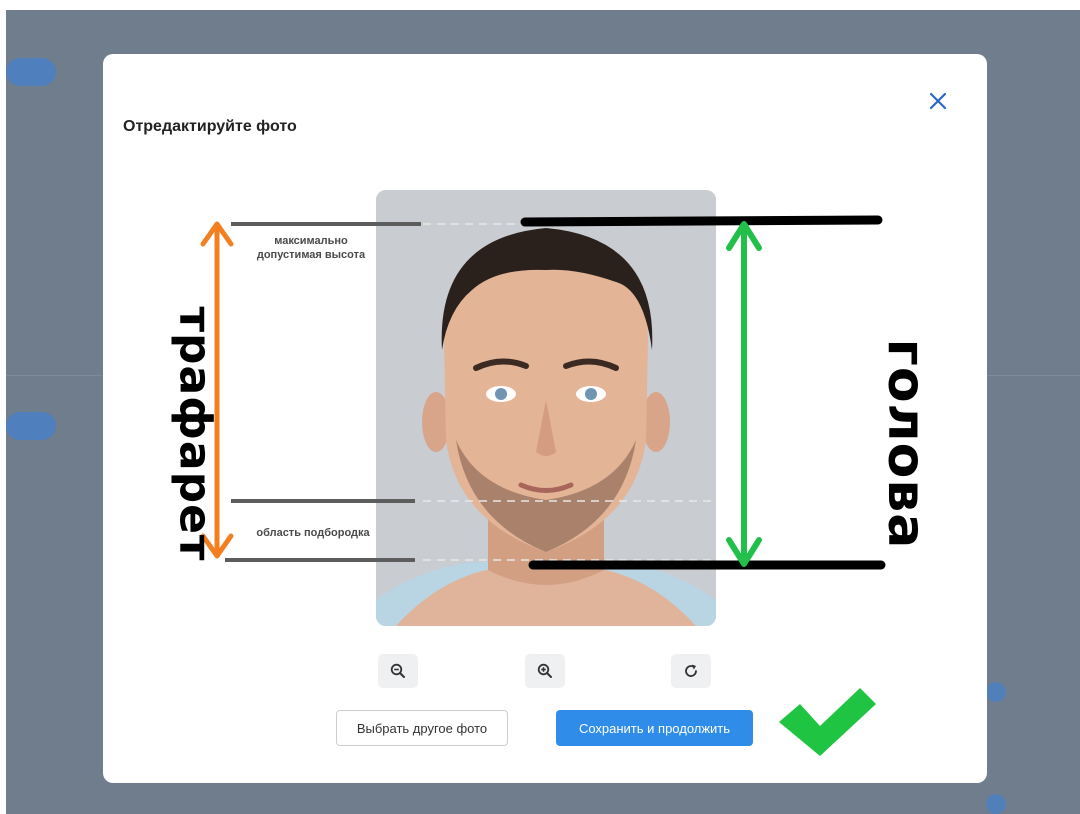 The image size is (1080, 814). What do you see at coordinates (422, 728) in the screenshot?
I see `choose-other-photo-button: Выбрать другое фото` at bounding box center [422, 728].